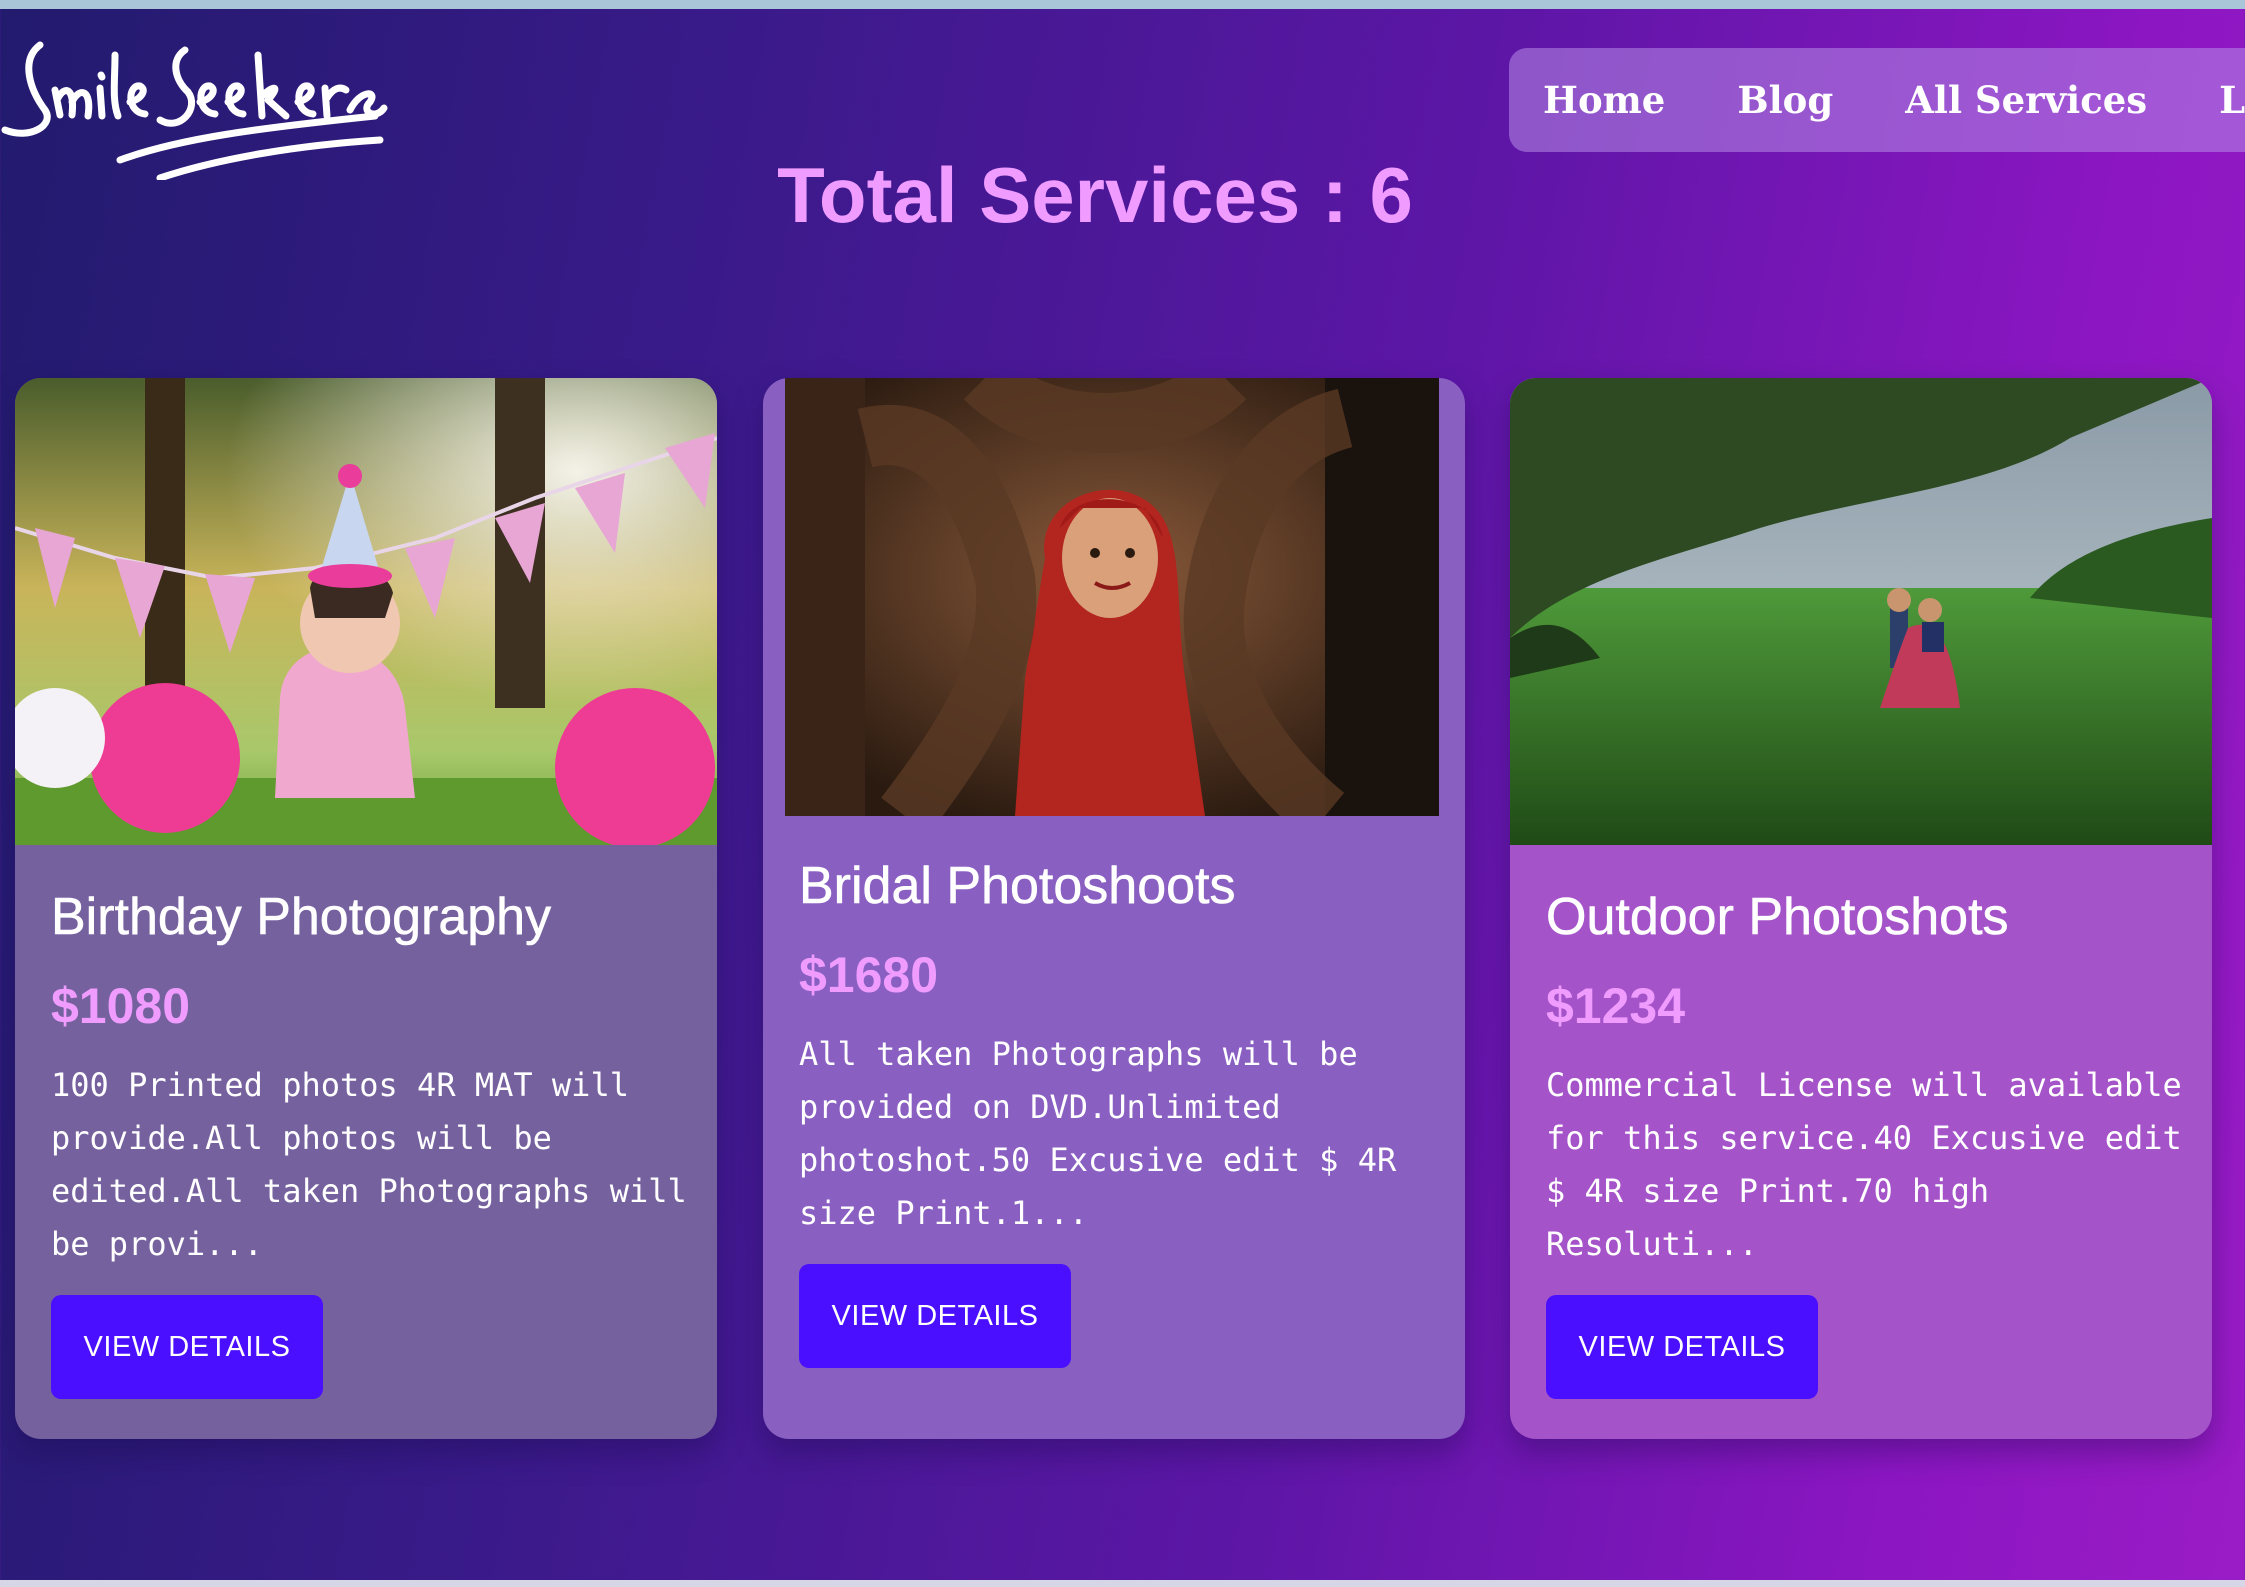  I want to click on browser-top-strip, so click(1122, 4).